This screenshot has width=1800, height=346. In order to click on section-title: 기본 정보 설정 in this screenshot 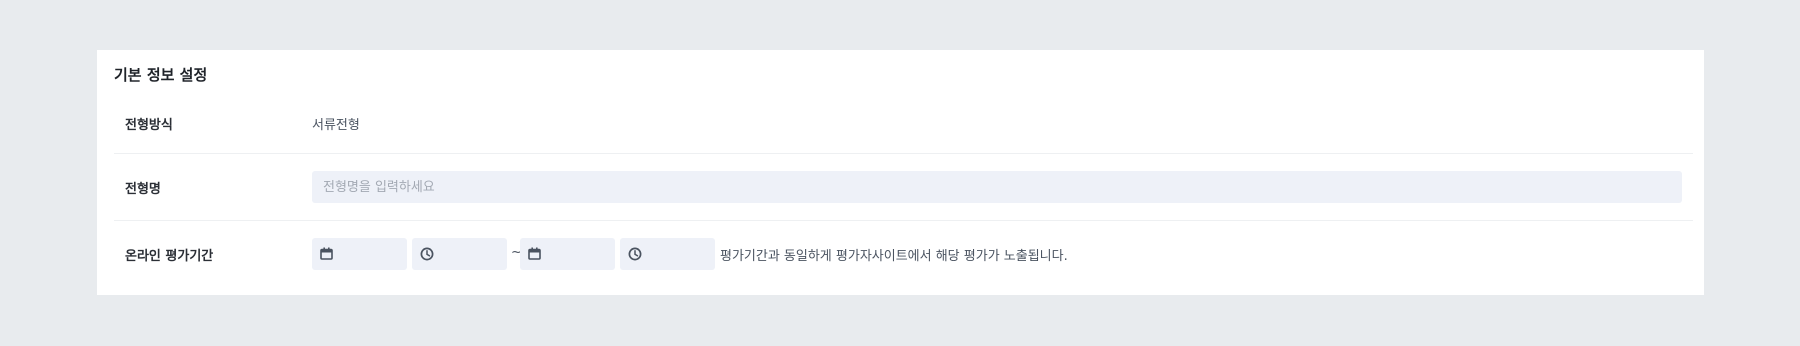, I will do `click(161, 75)`.